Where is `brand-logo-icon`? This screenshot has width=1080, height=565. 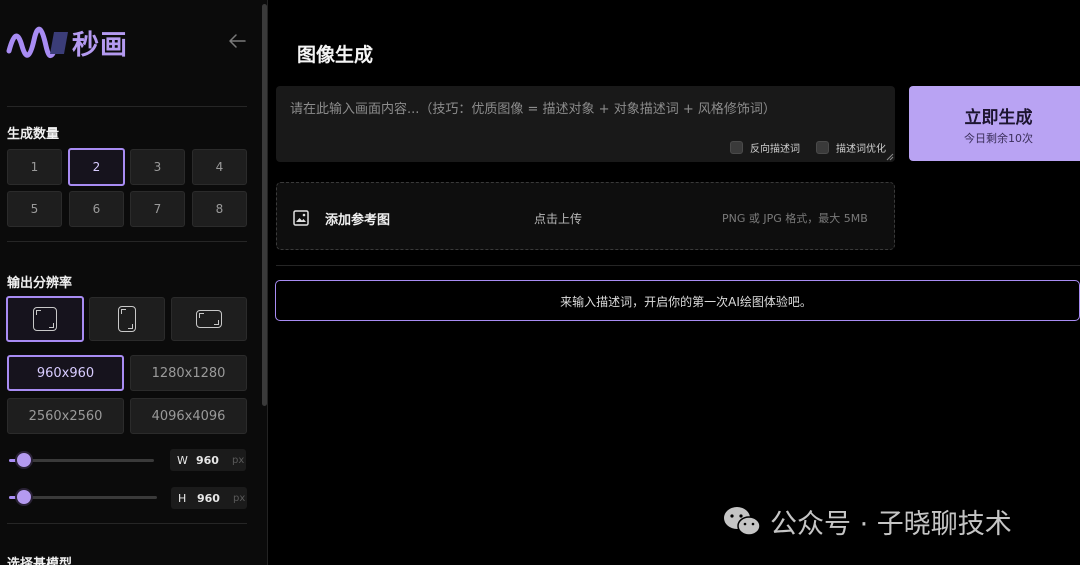 brand-logo-icon is located at coordinates (37, 42).